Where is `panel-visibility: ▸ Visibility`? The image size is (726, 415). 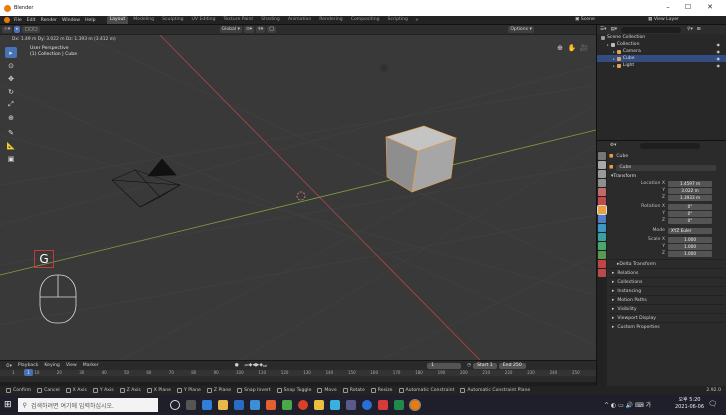
panel-visibility: ▸ Visibility is located at coordinates (666, 308).